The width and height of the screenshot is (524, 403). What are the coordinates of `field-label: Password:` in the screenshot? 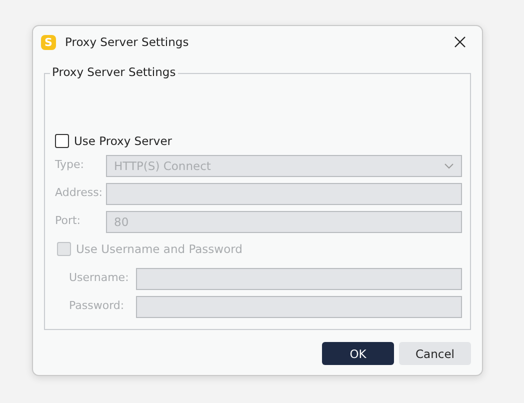 It's located at (97, 305).